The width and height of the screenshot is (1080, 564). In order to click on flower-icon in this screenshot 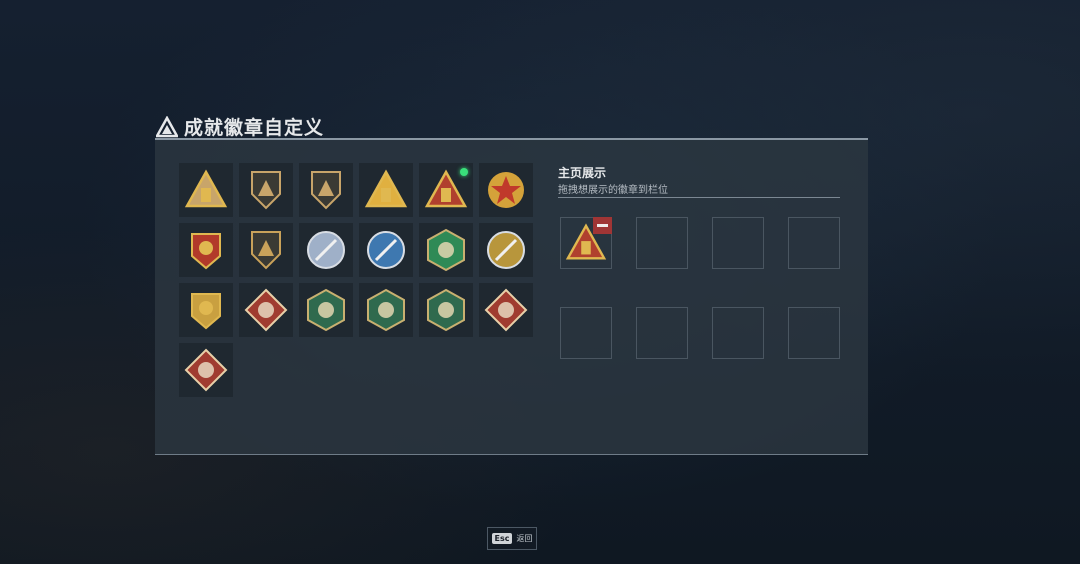, I will do `click(326, 250)`.